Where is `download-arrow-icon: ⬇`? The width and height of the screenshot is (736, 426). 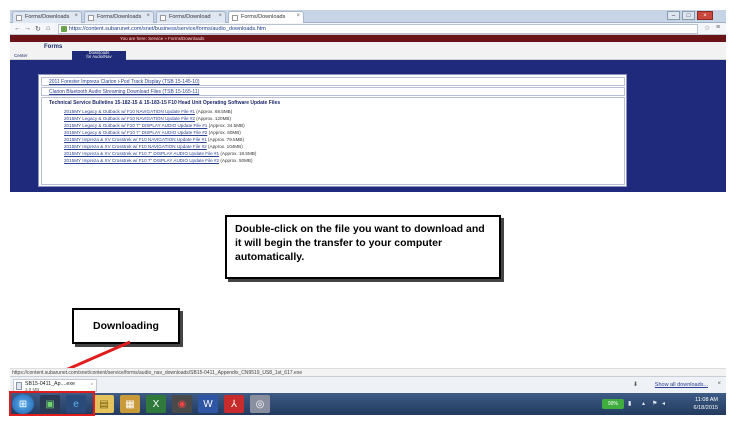 download-arrow-icon: ⬇ is located at coordinates (635, 385).